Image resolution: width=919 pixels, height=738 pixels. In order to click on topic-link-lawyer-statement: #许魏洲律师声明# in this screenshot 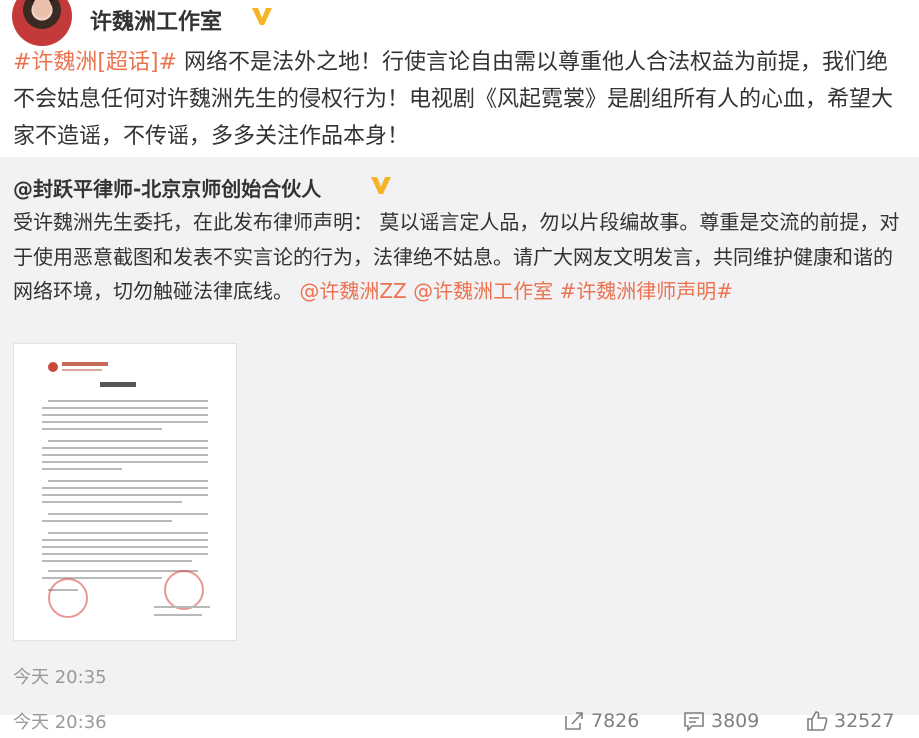, I will do `click(646, 291)`.